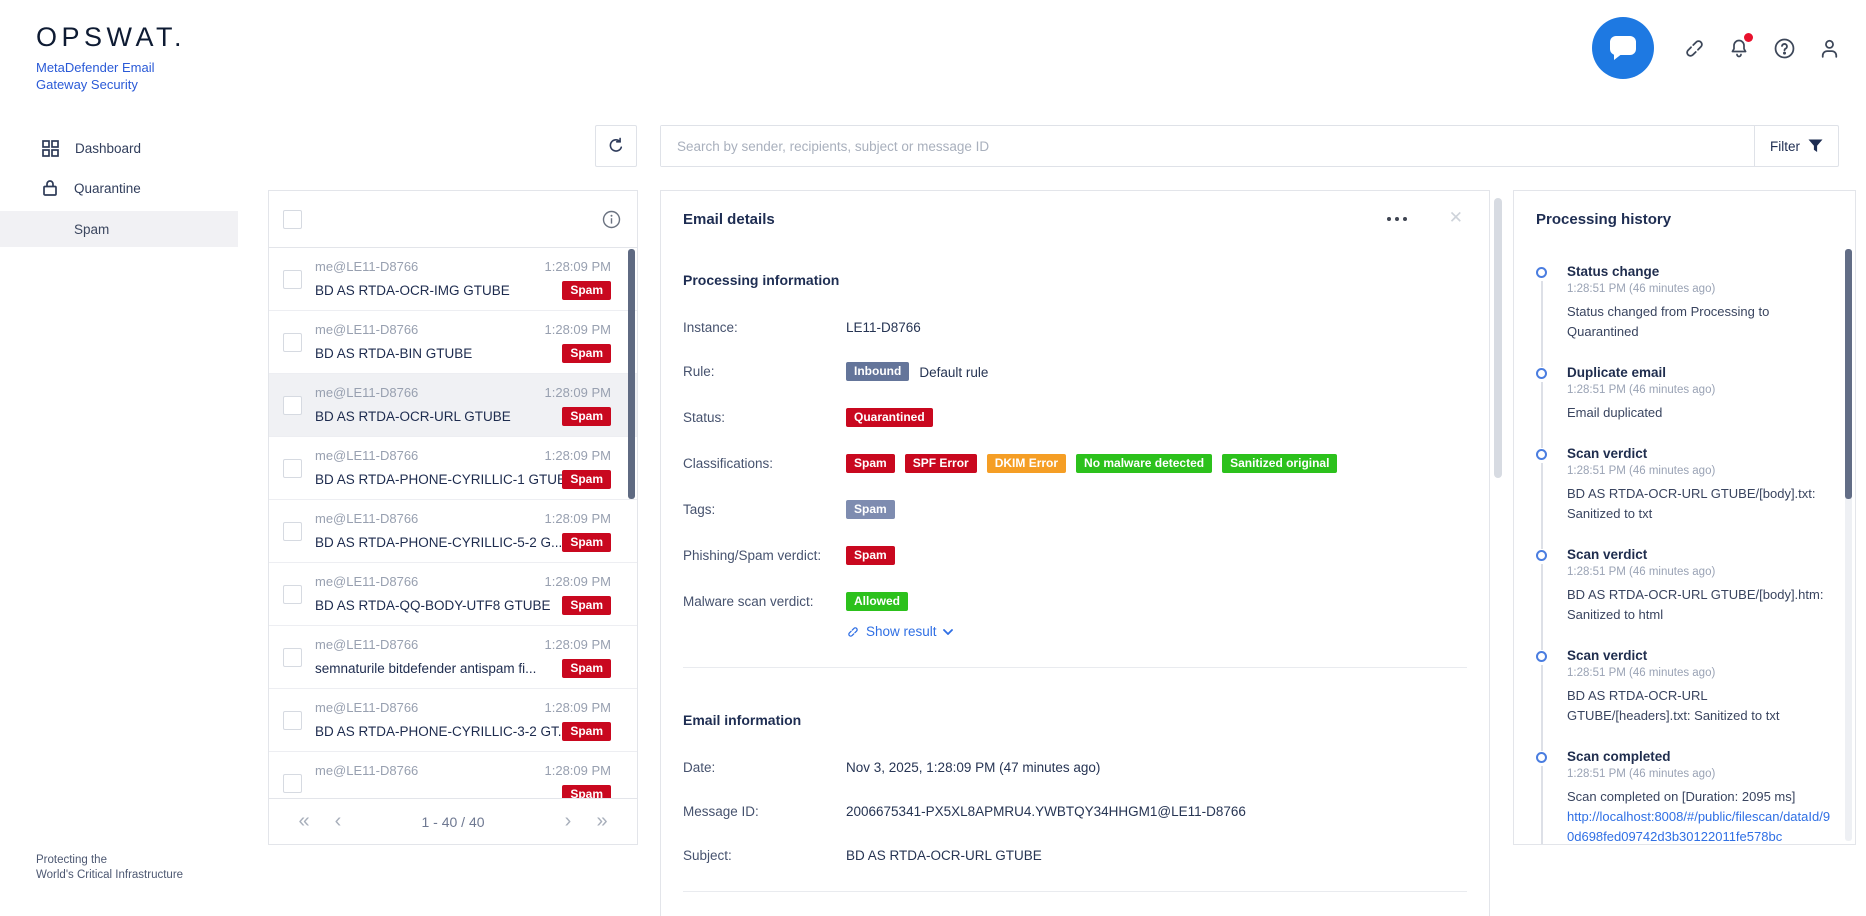 This screenshot has width=1866, height=916. I want to click on instance-row: Instance: LE11-D8766, so click(802, 327).